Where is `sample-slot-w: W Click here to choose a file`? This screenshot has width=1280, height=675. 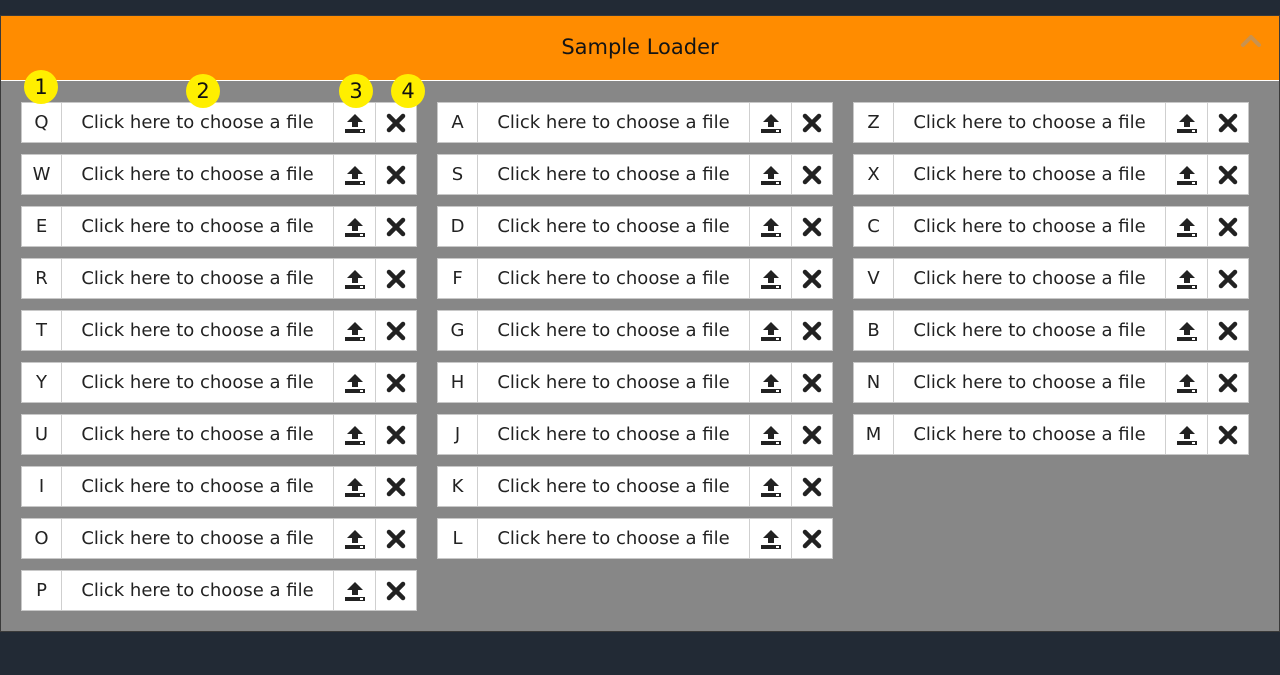 sample-slot-w: W Click here to choose a file is located at coordinates (219, 174).